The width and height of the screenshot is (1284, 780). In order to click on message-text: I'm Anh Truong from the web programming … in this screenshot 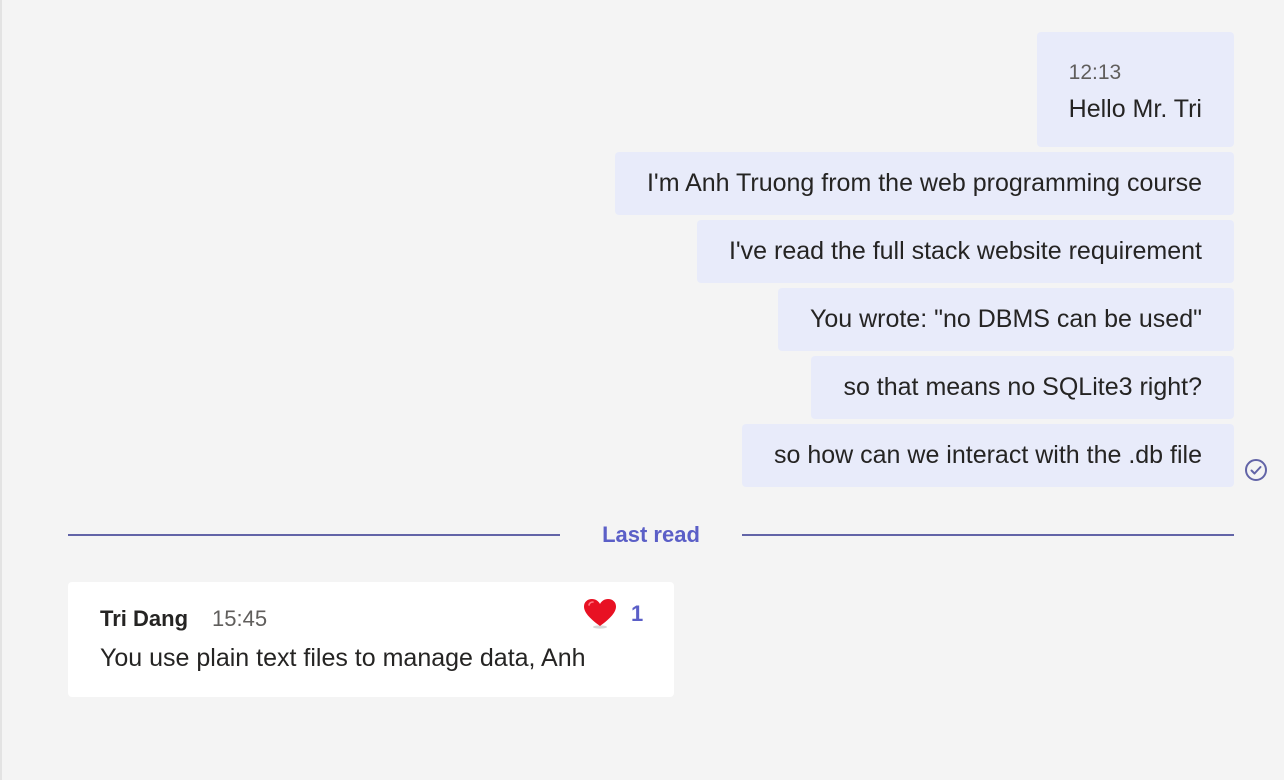, I will do `click(924, 183)`.